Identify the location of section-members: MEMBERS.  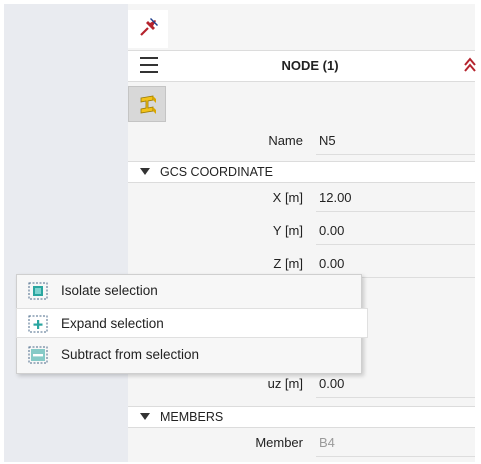
(301, 417).